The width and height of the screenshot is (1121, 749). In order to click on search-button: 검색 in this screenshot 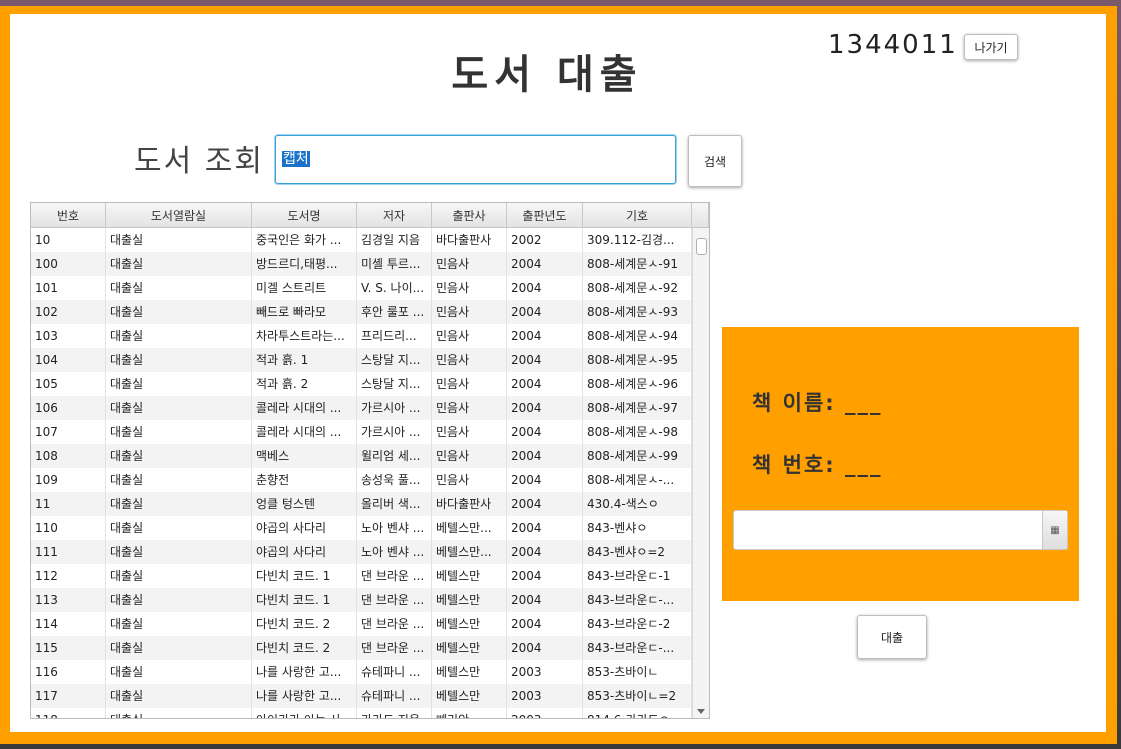, I will do `click(715, 161)`.